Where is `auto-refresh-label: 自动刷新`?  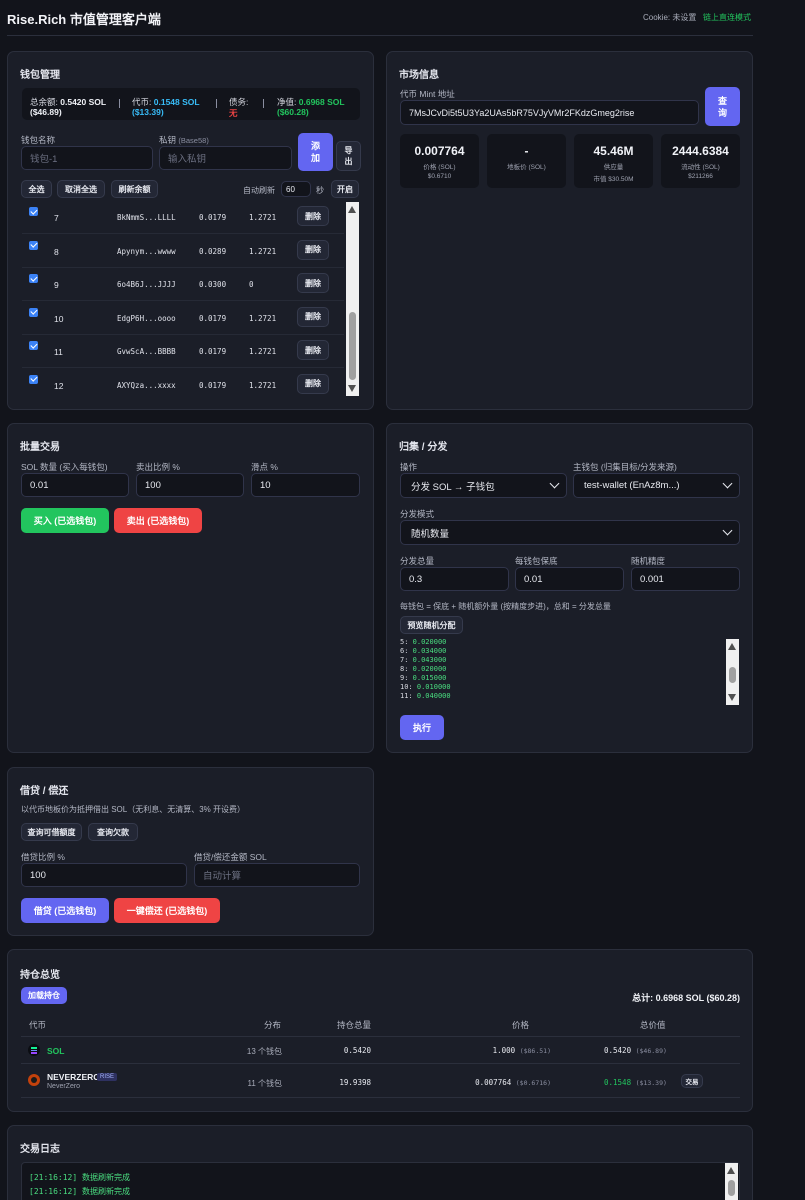
auto-refresh-label: 自动刷新 is located at coordinates (259, 190).